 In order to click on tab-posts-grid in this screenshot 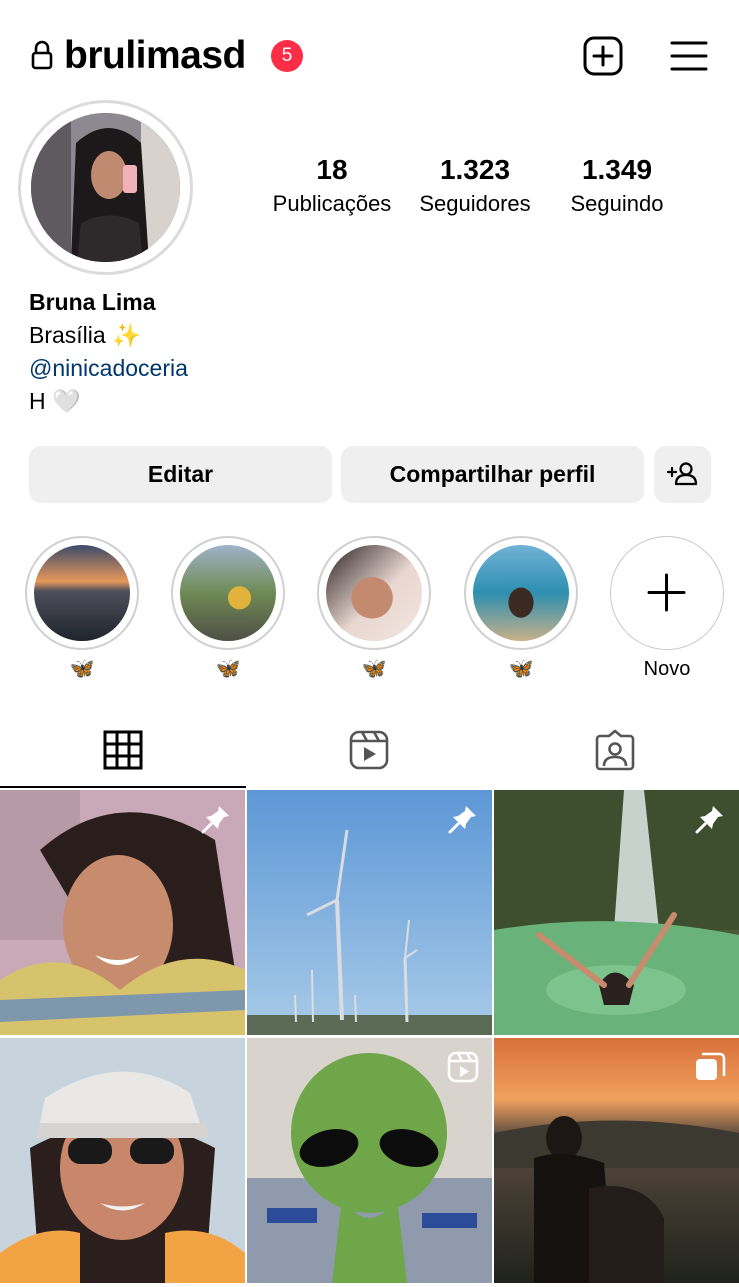, I will do `click(123, 751)`.